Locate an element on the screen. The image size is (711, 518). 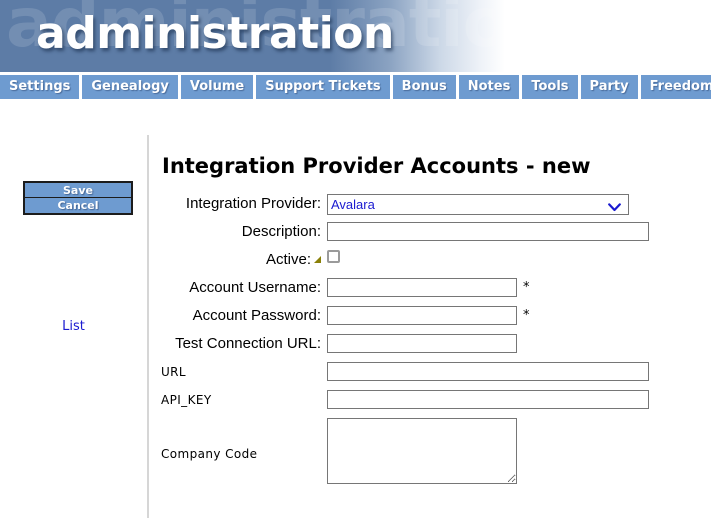
form-row-api-key: API_KEY is located at coordinates (429, 404).